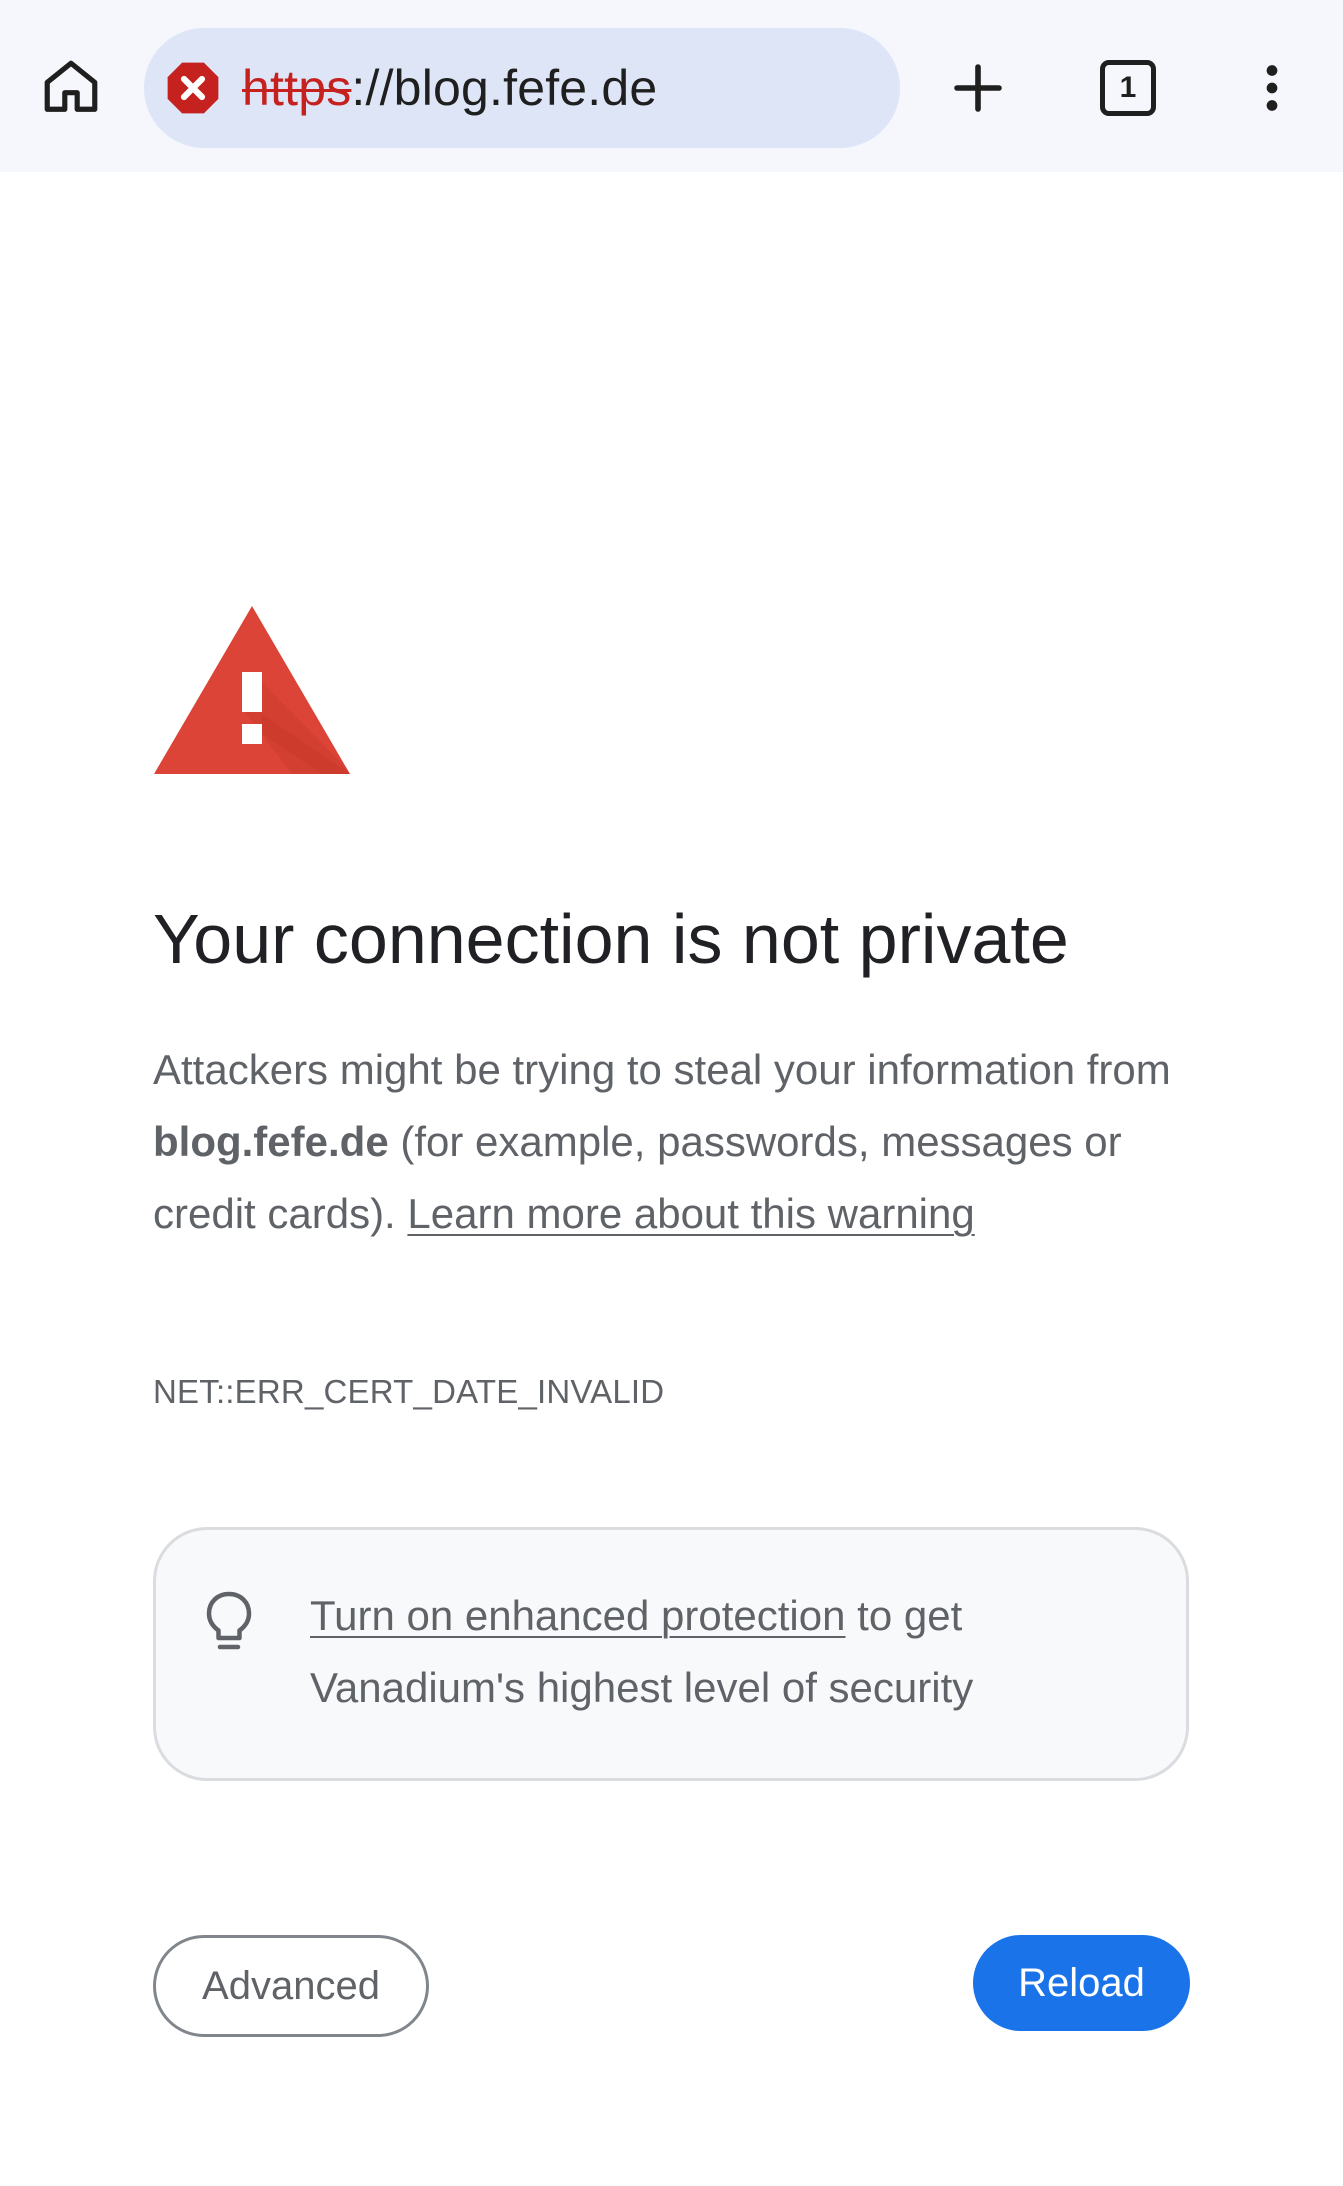 The width and height of the screenshot is (1343, 2186). Describe the element at coordinates (577, 1615) in the screenshot. I see `enhanced-protection-link: Turn on enhanced protection` at that location.